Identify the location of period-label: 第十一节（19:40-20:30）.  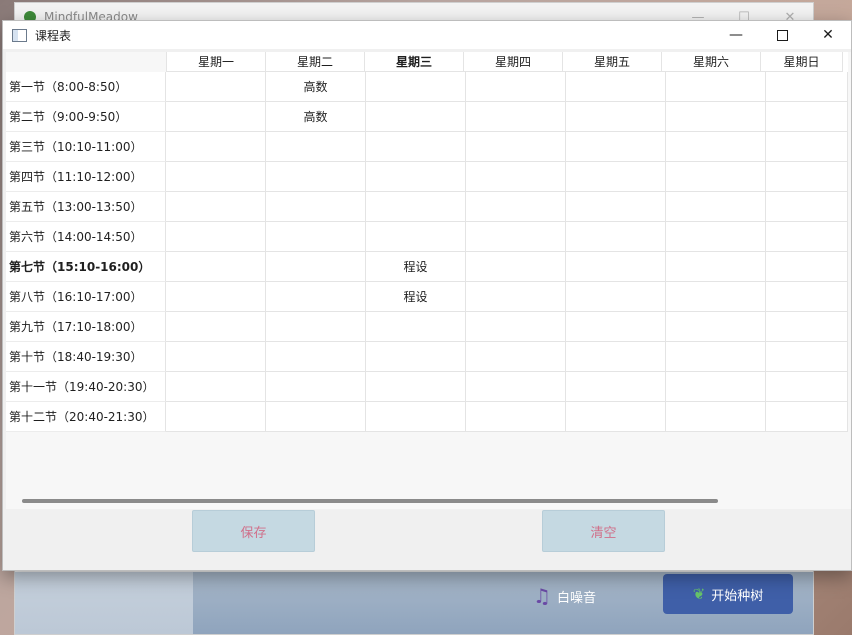
(86, 387).